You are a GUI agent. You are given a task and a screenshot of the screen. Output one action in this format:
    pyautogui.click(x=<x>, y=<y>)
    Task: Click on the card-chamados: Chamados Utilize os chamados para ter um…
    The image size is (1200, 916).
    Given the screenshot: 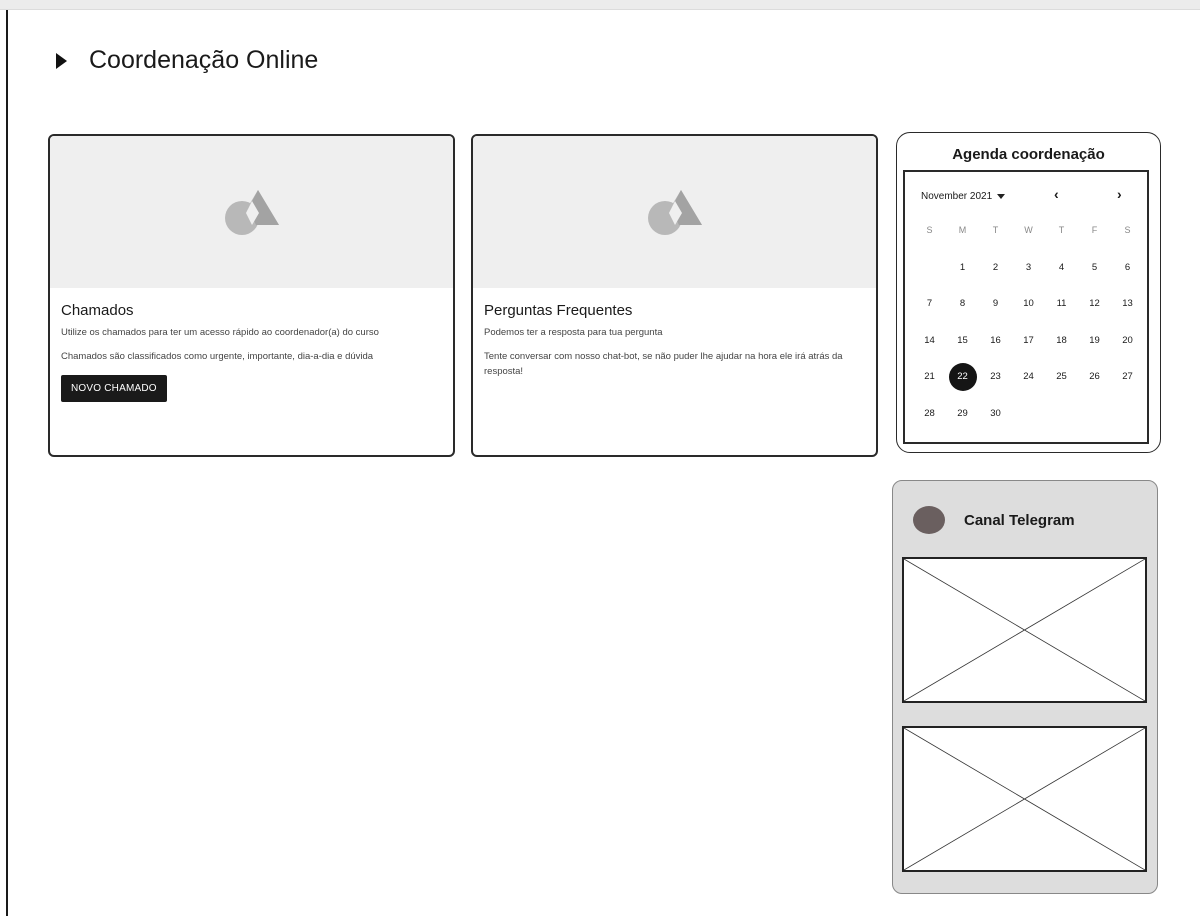 What is the action you would take?
    pyautogui.click(x=251, y=295)
    